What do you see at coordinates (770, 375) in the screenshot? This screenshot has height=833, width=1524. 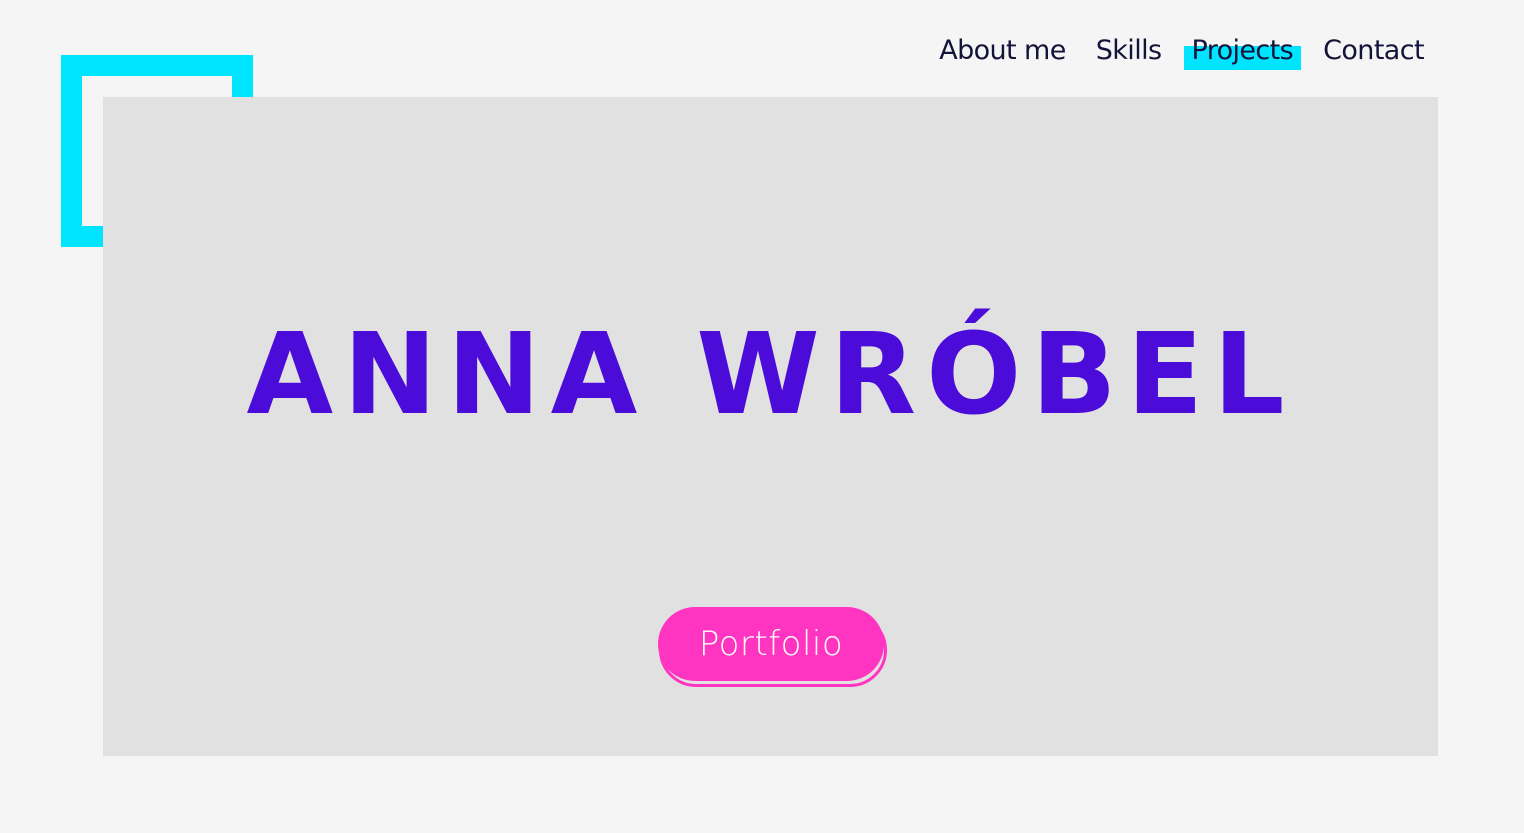 I see `hero-title: ANNA WRÓBEL` at bounding box center [770, 375].